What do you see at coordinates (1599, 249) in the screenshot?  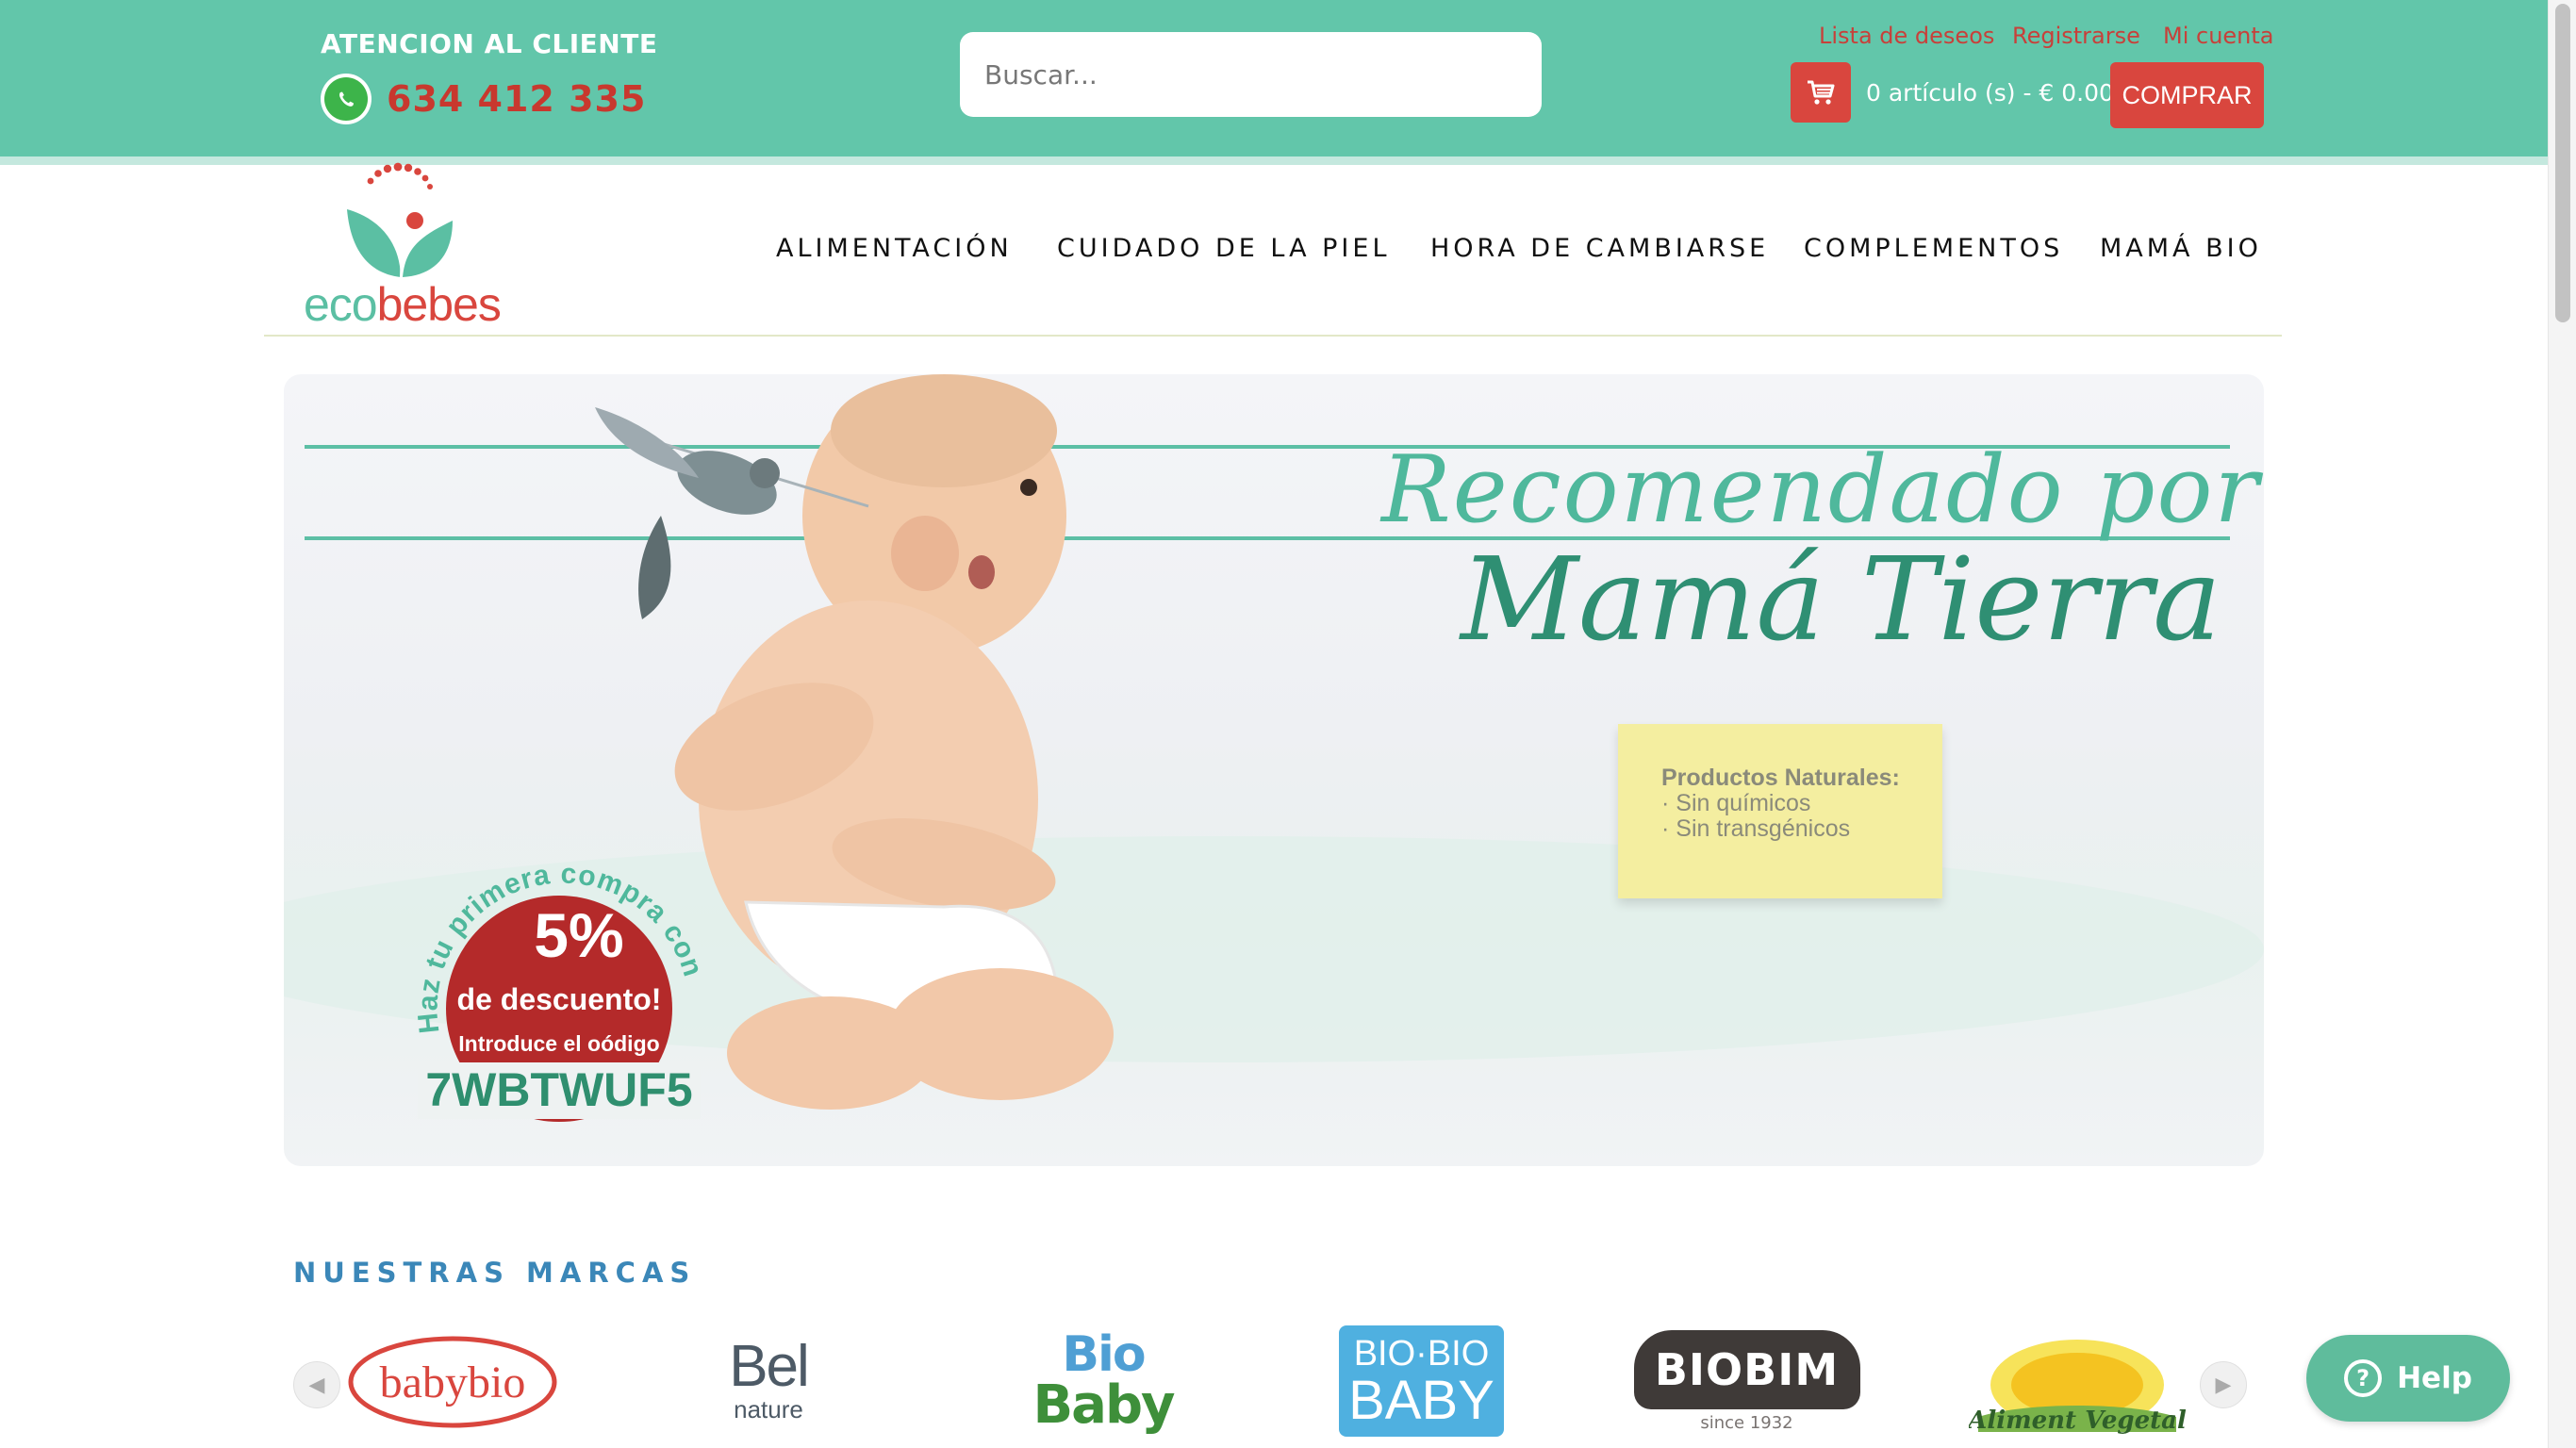 I see `nav-hora-de-cambiarse: HORA DE CAMBIARSE` at bounding box center [1599, 249].